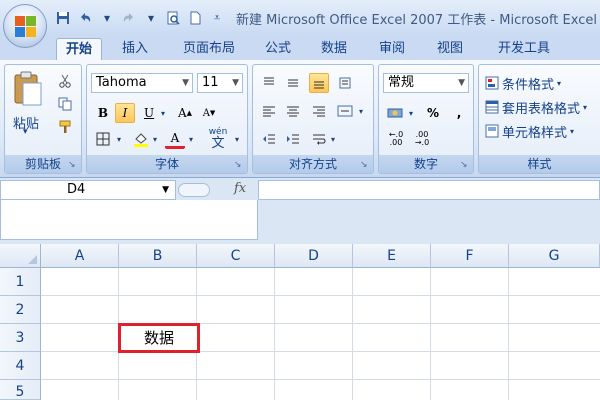  What do you see at coordinates (523, 83) in the screenshot?
I see `conditional-format-button: 条件格式 ▾` at bounding box center [523, 83].